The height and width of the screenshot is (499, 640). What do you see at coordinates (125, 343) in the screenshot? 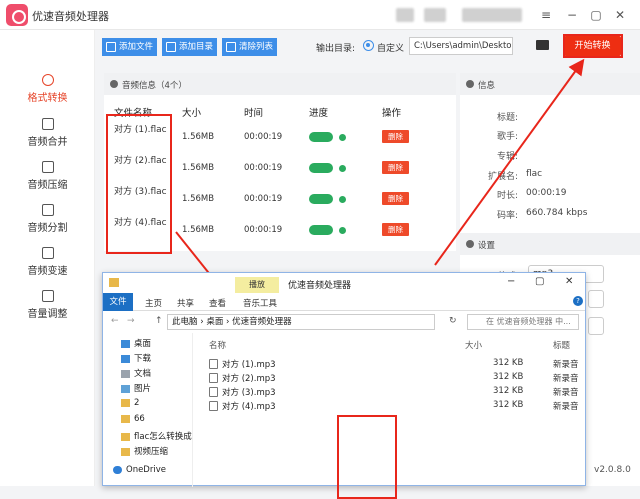
I see `desktop-icon` at bounding box center [125, 343].